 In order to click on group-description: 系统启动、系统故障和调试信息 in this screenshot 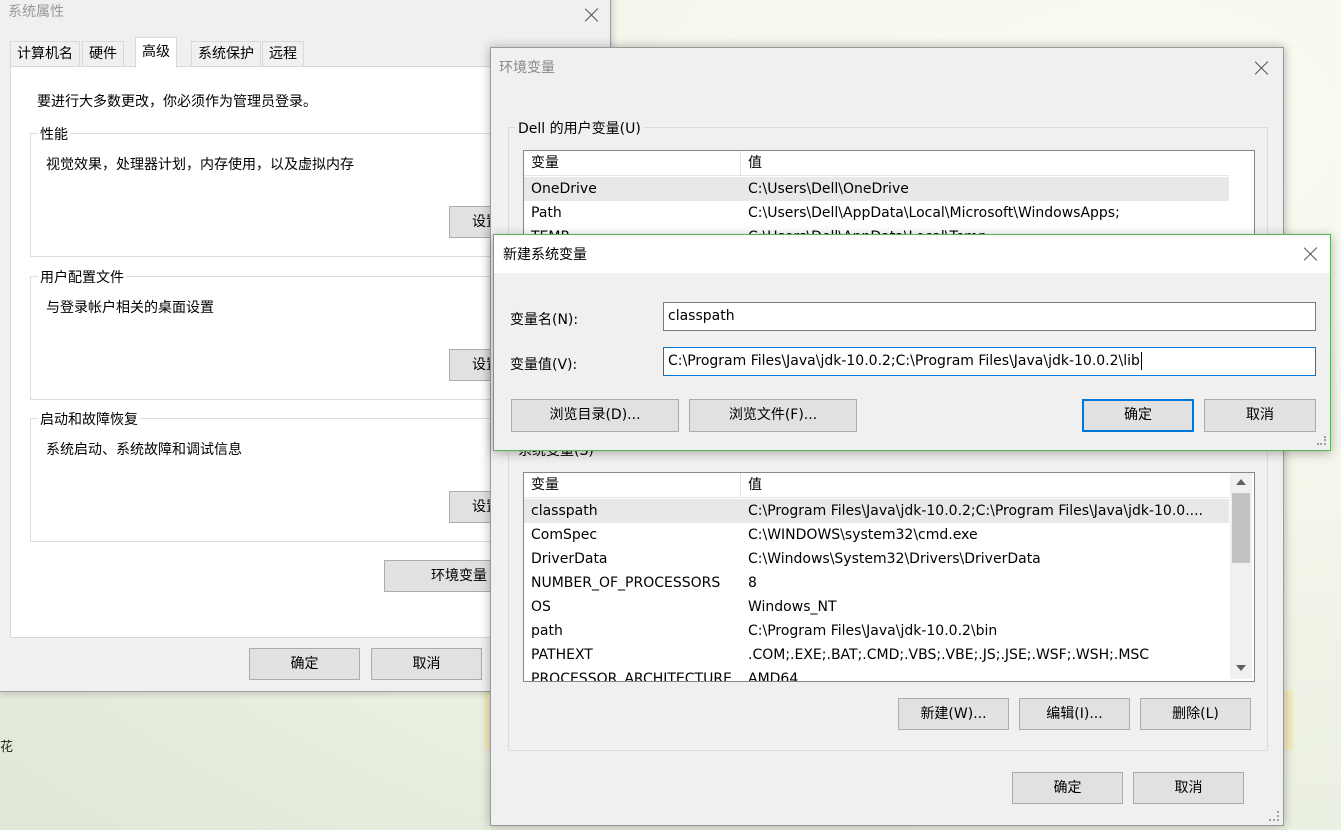, I will do `click(144, 450)`.